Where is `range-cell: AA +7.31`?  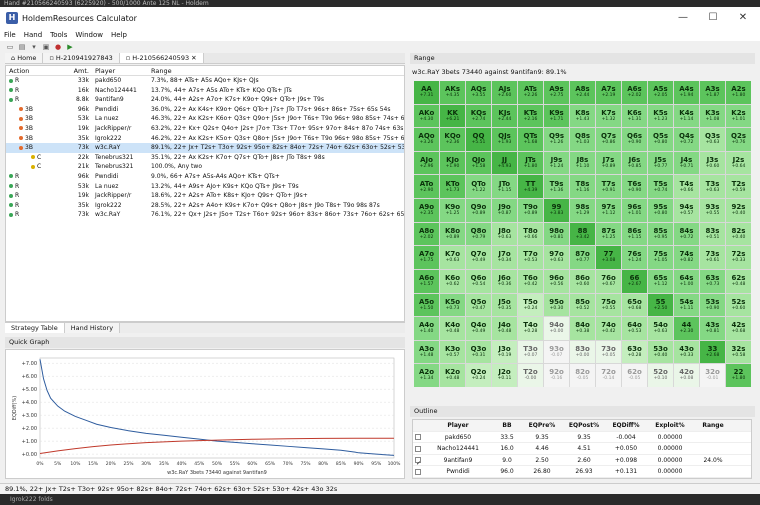
range-cell: AA +7.31 is located at coordinates (426, 92).